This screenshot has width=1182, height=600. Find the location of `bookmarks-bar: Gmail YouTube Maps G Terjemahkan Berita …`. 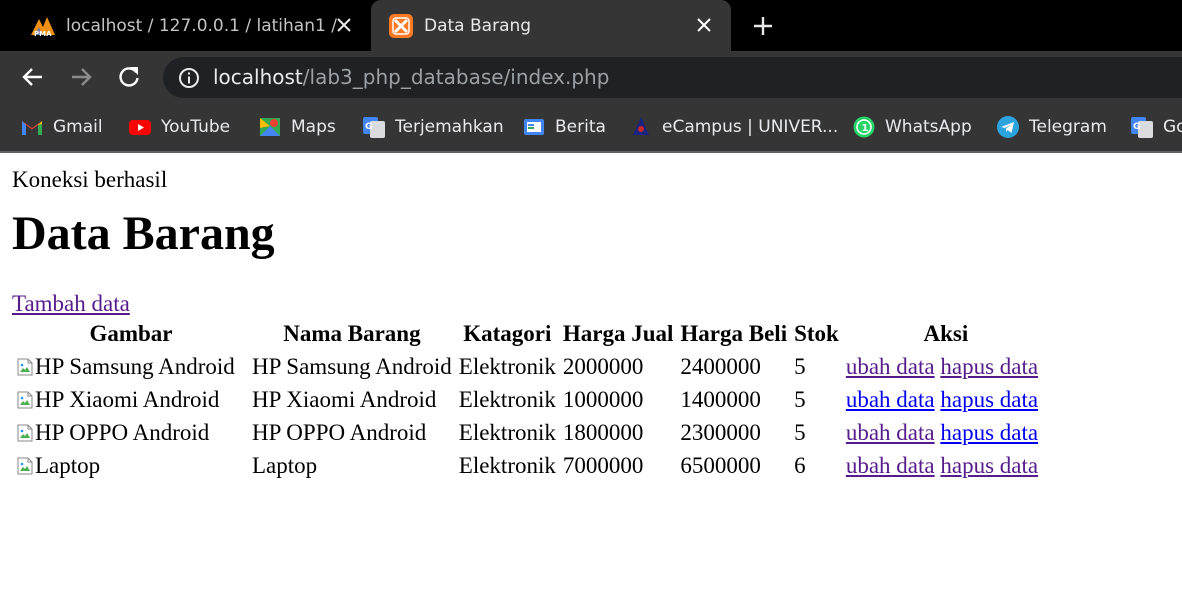

bookmarks-bar: Gmail YouTube Maps G Terjemahkan Berita … is located at coordinates (591, 128).